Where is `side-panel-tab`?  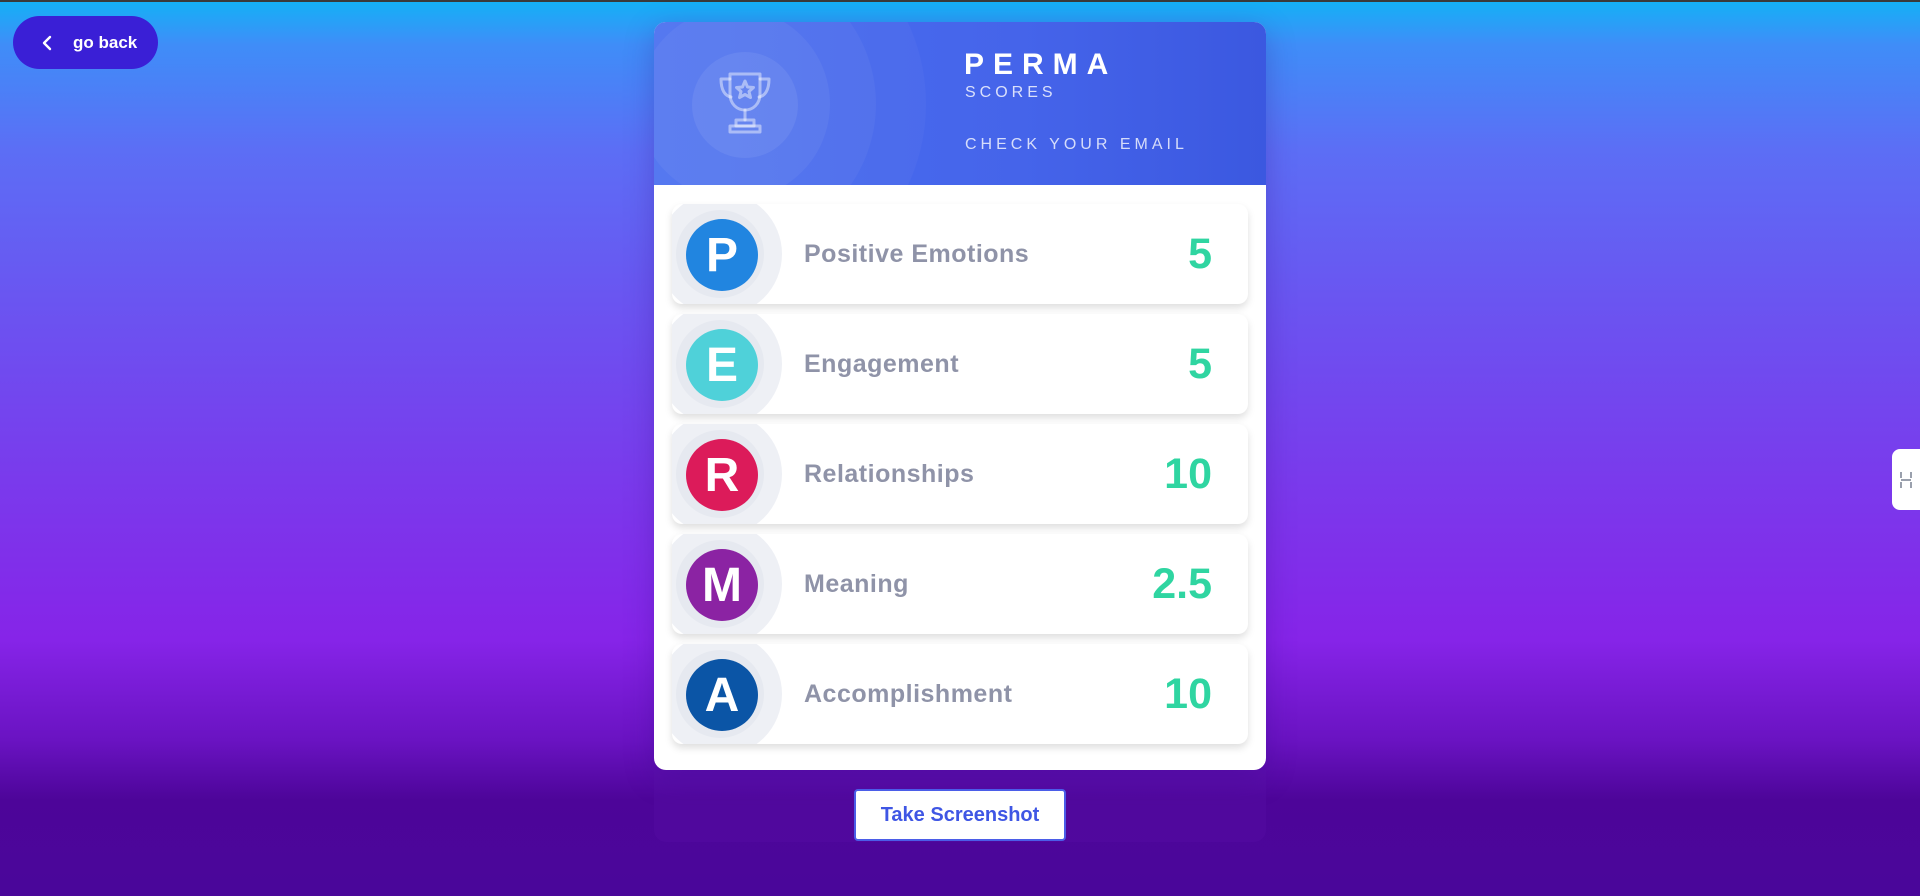 side-panel-tab is located at coordinates (1906, 479).